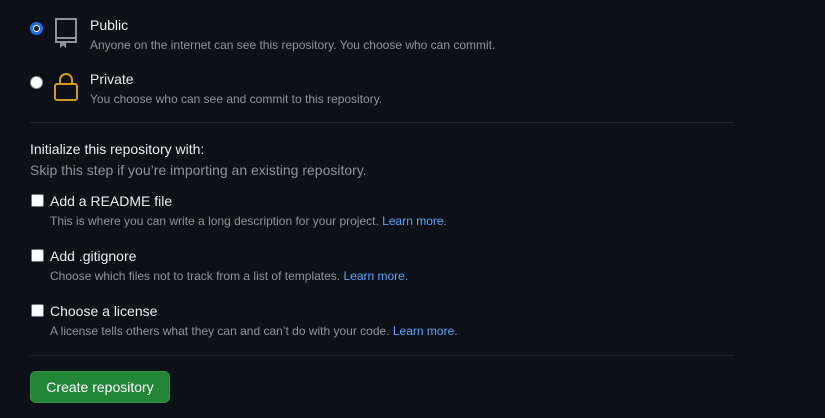 The height and width of the screenshot is (418, 825). Describe the element at coordinates (109, 25) in the screenshot. I see `public-title: Public` at that location.